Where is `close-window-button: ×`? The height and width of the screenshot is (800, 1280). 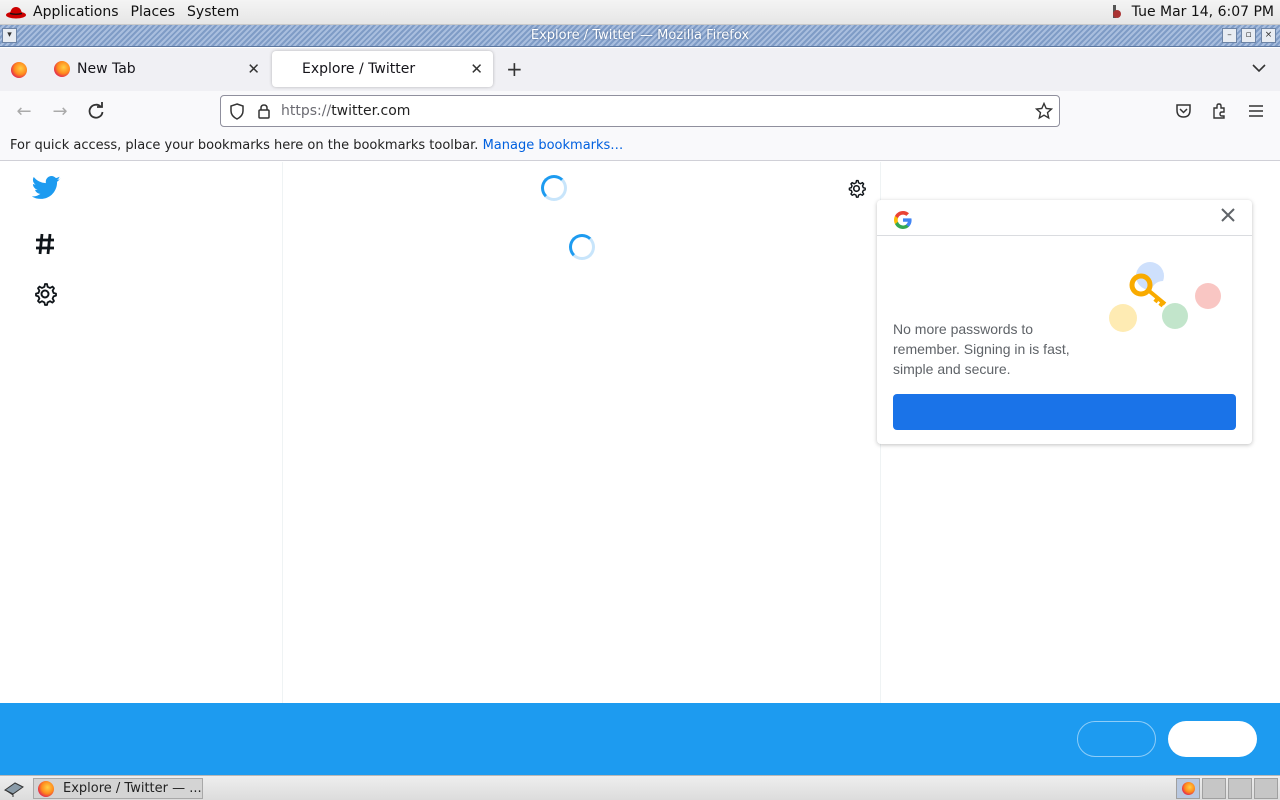
close-window-button: × is located at coordinates (1268, 35).